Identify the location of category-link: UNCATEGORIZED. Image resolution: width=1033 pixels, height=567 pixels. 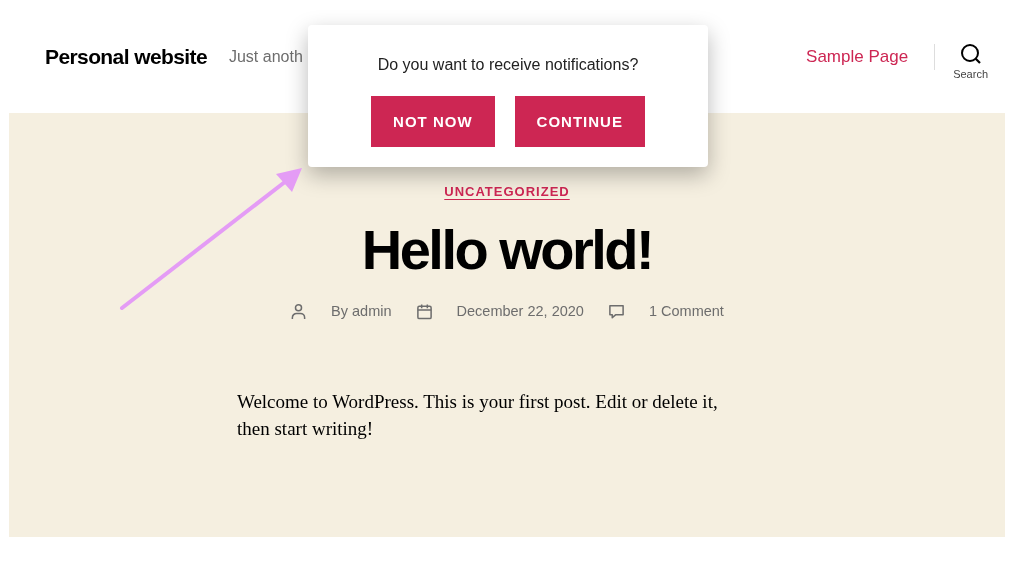
(507, 191).